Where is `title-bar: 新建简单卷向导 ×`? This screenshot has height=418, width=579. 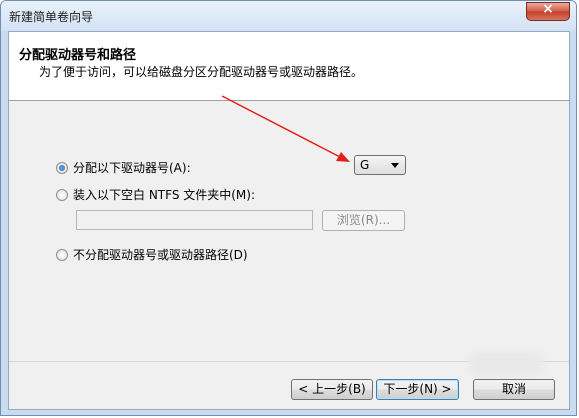 title-bar: 新建简单卷向导 × is located at coordinates (288, 16).